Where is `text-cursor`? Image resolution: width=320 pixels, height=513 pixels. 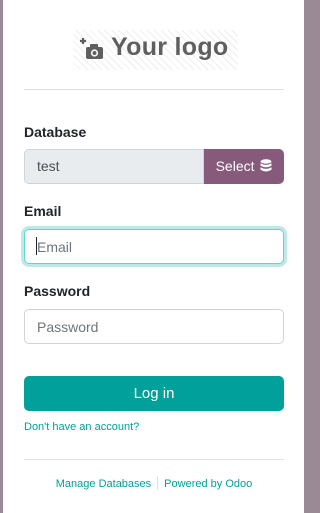 text-cursor is located at coordinates (36, 246).